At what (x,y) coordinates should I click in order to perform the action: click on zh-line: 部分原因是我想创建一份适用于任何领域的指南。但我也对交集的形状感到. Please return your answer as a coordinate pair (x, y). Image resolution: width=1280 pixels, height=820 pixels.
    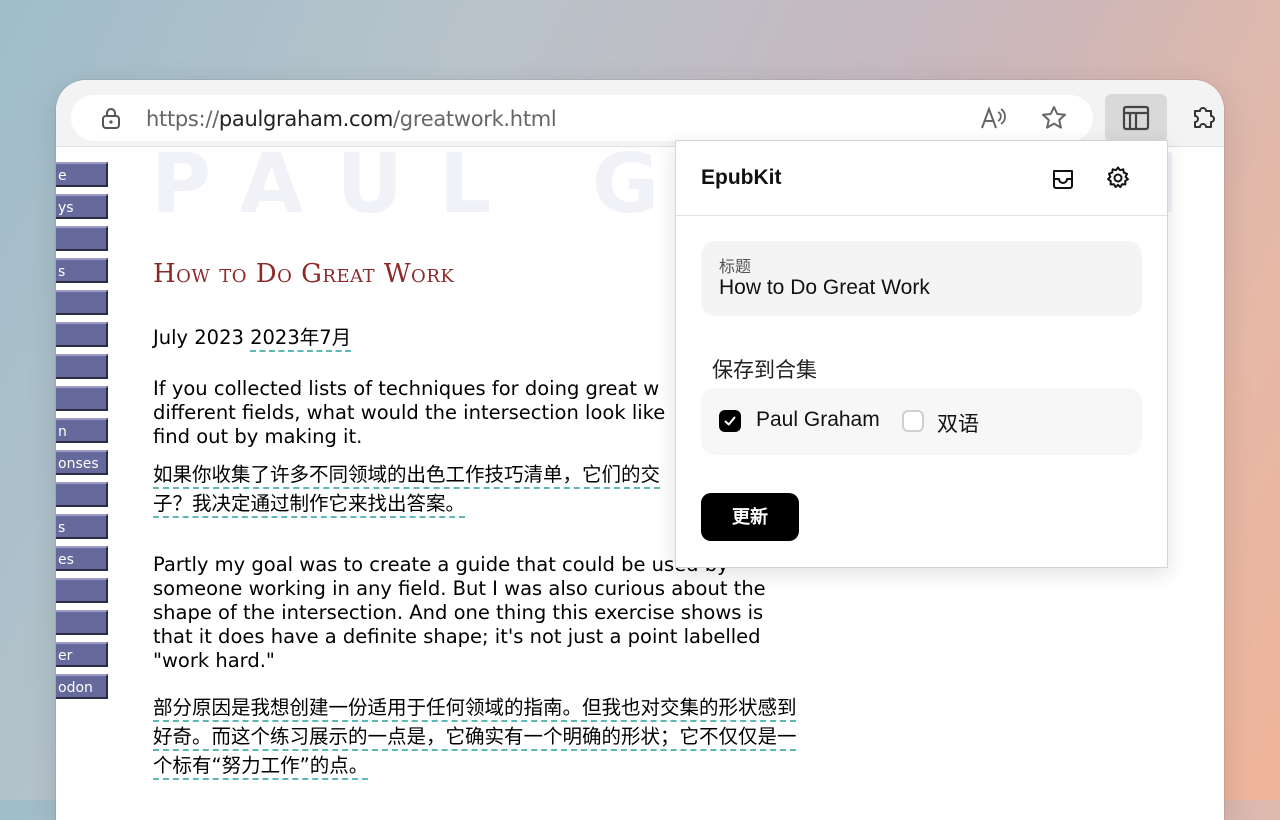
    Looking at the image, I should click on (475, 707).